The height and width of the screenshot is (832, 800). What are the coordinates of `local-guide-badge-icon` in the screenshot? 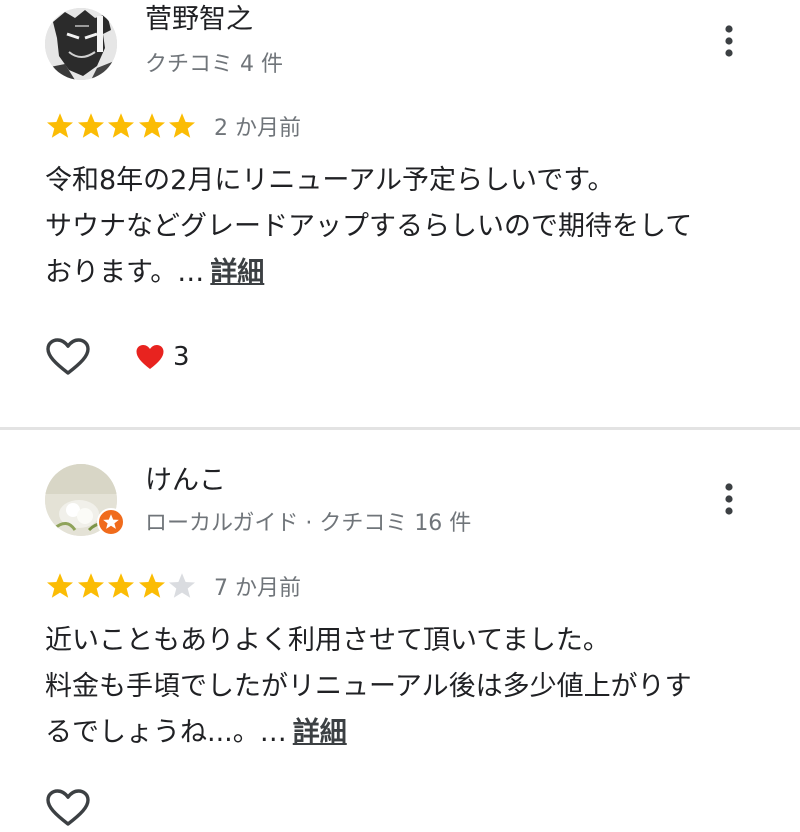 It's located at (111, 522).